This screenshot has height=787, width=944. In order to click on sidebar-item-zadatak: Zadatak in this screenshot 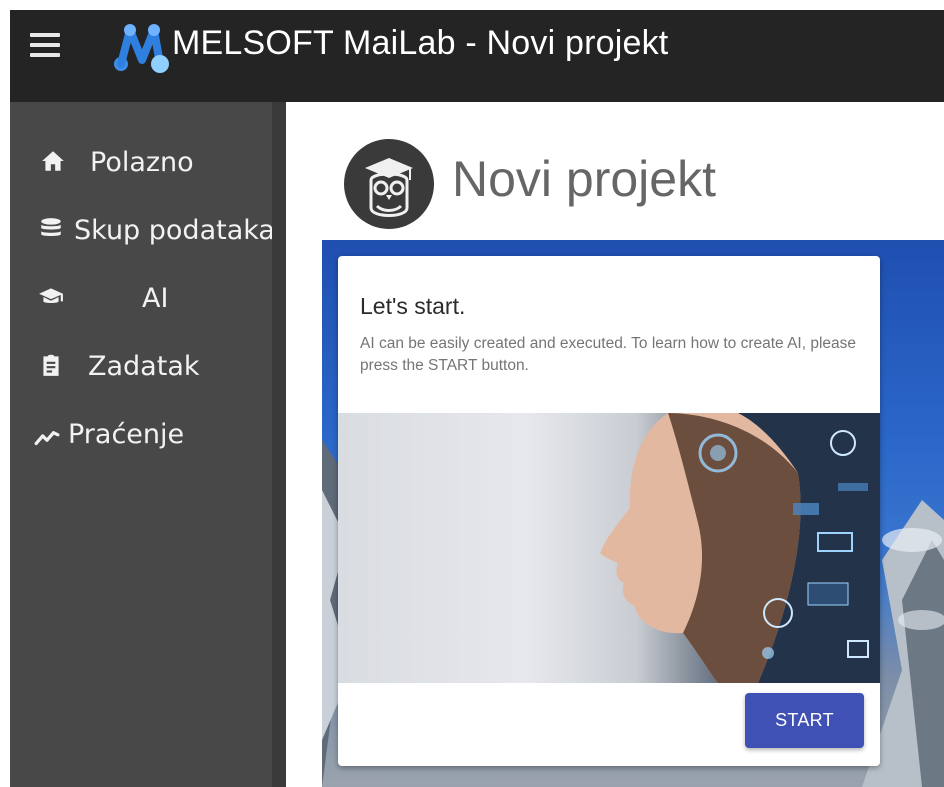, I will do `click(148, 370)`.